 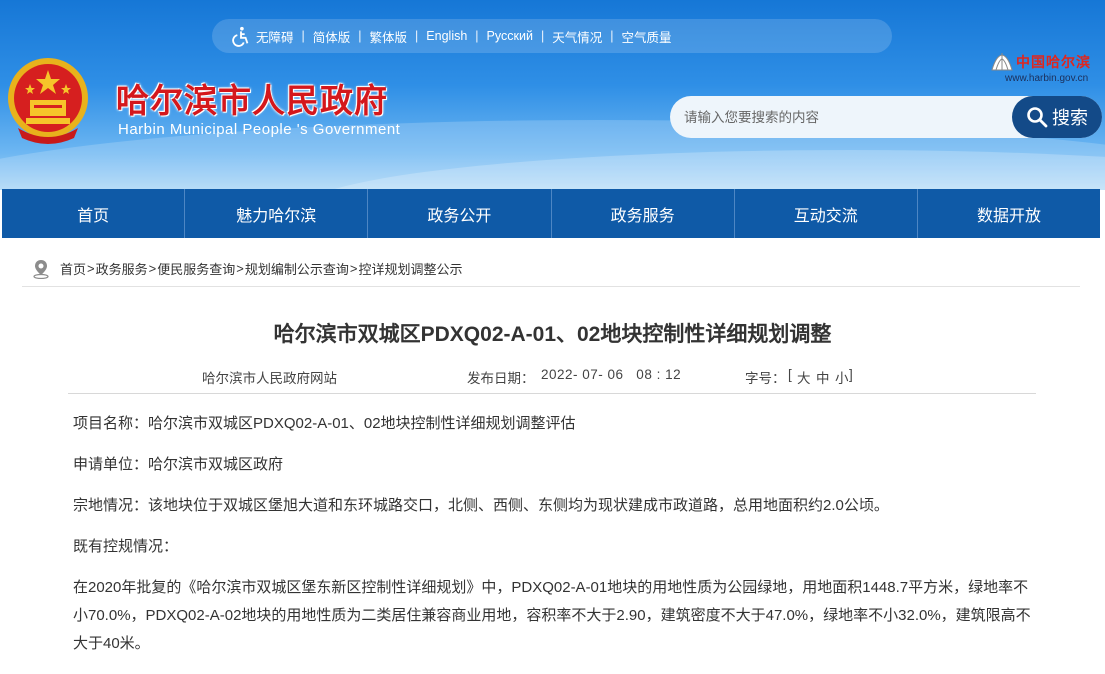 I want to click on search-button: 搜索, so click(x=1057, y=117).